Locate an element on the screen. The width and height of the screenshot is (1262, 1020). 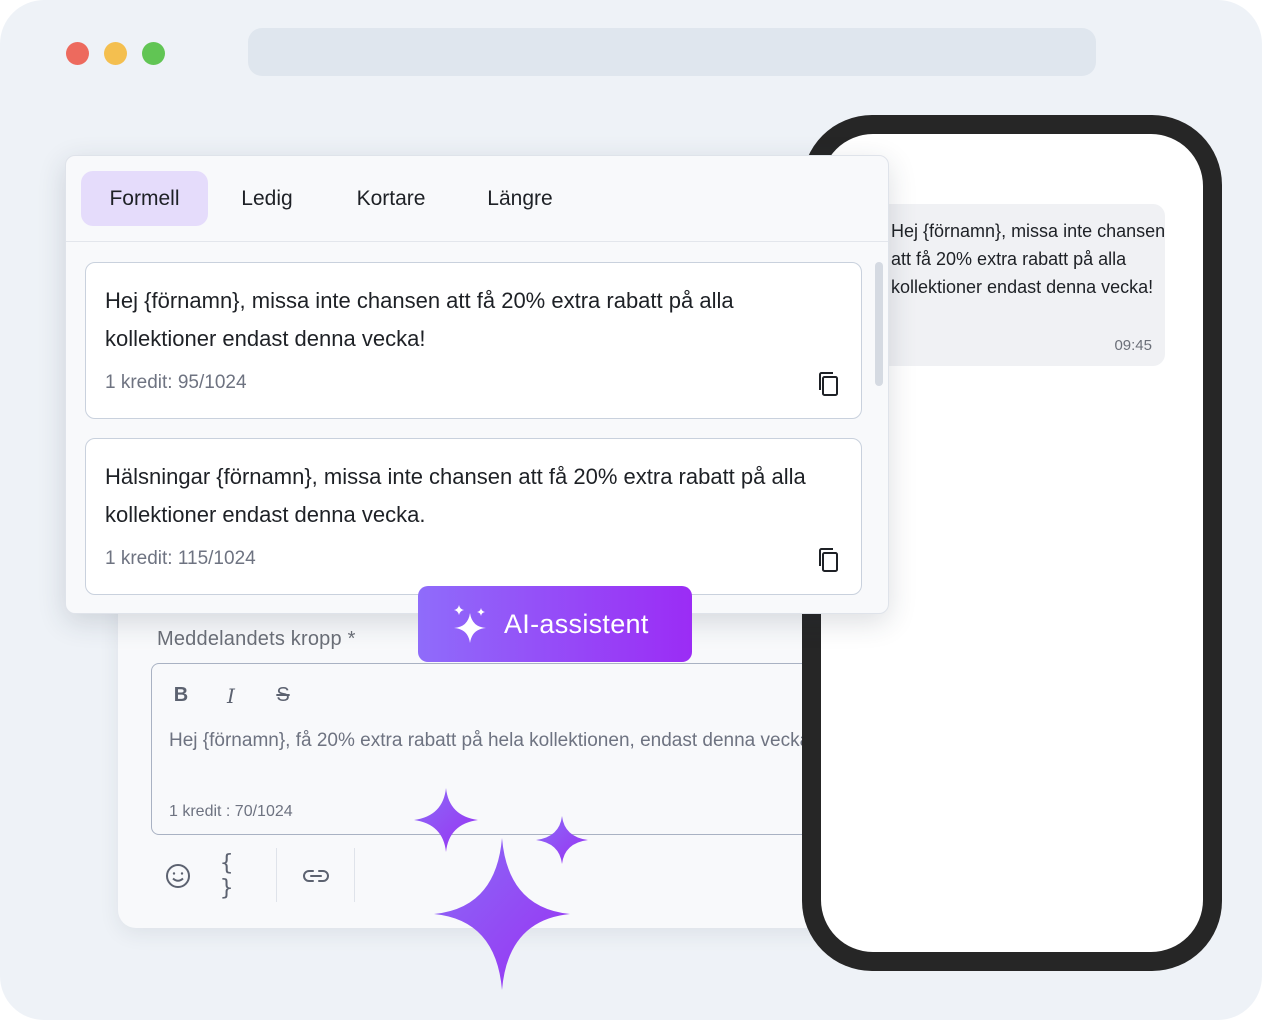
tab-langre: Längre is located at coordinates (520, 198).